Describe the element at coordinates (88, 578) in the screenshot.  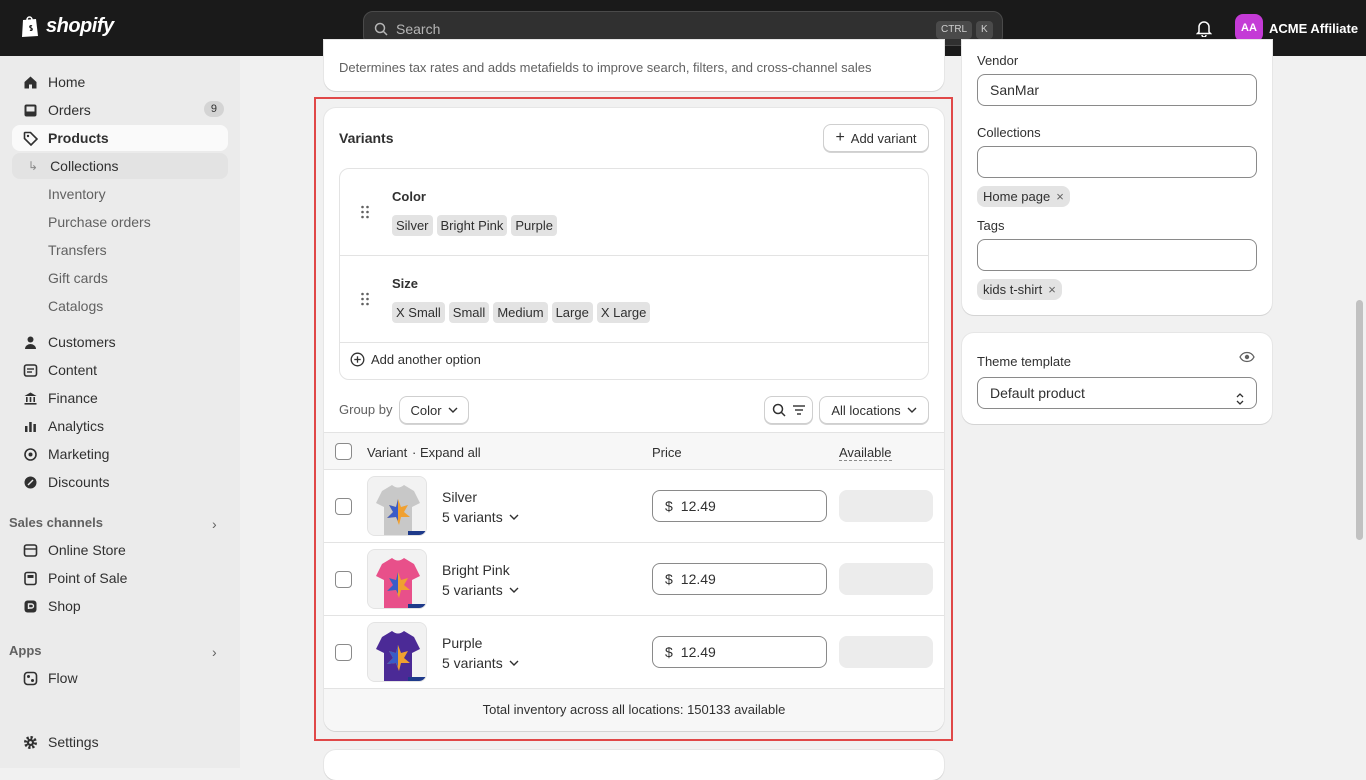
I see `sidebar-item-label: Point of Sale` at that location.